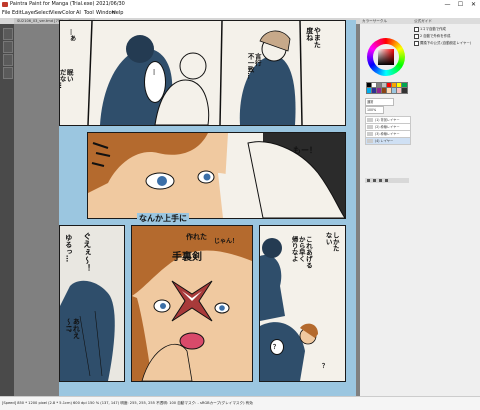  I want to click on dialogue-lower-right-2: これあげる から早く 帰りなよ, so click(301, 252).